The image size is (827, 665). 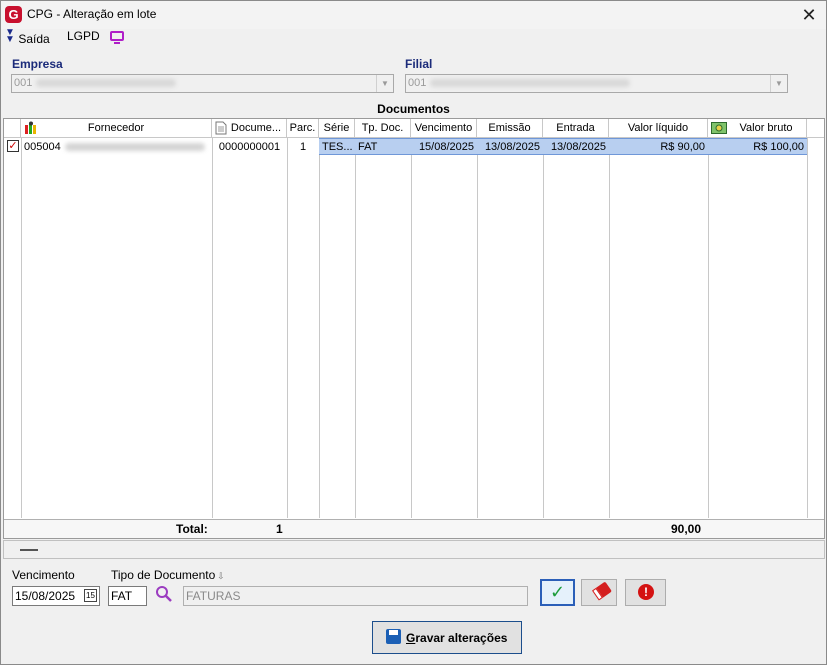 I want to click on confirm-button: ✓, so click(x=557, y=592).